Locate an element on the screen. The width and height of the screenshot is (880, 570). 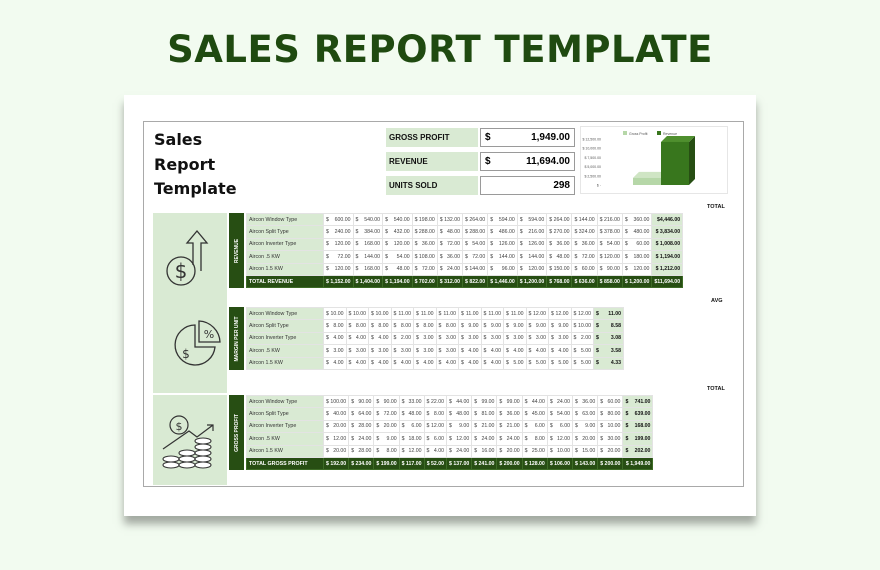
kpi-value-cell: $11,694.00 is located at coordinates (527, 161).